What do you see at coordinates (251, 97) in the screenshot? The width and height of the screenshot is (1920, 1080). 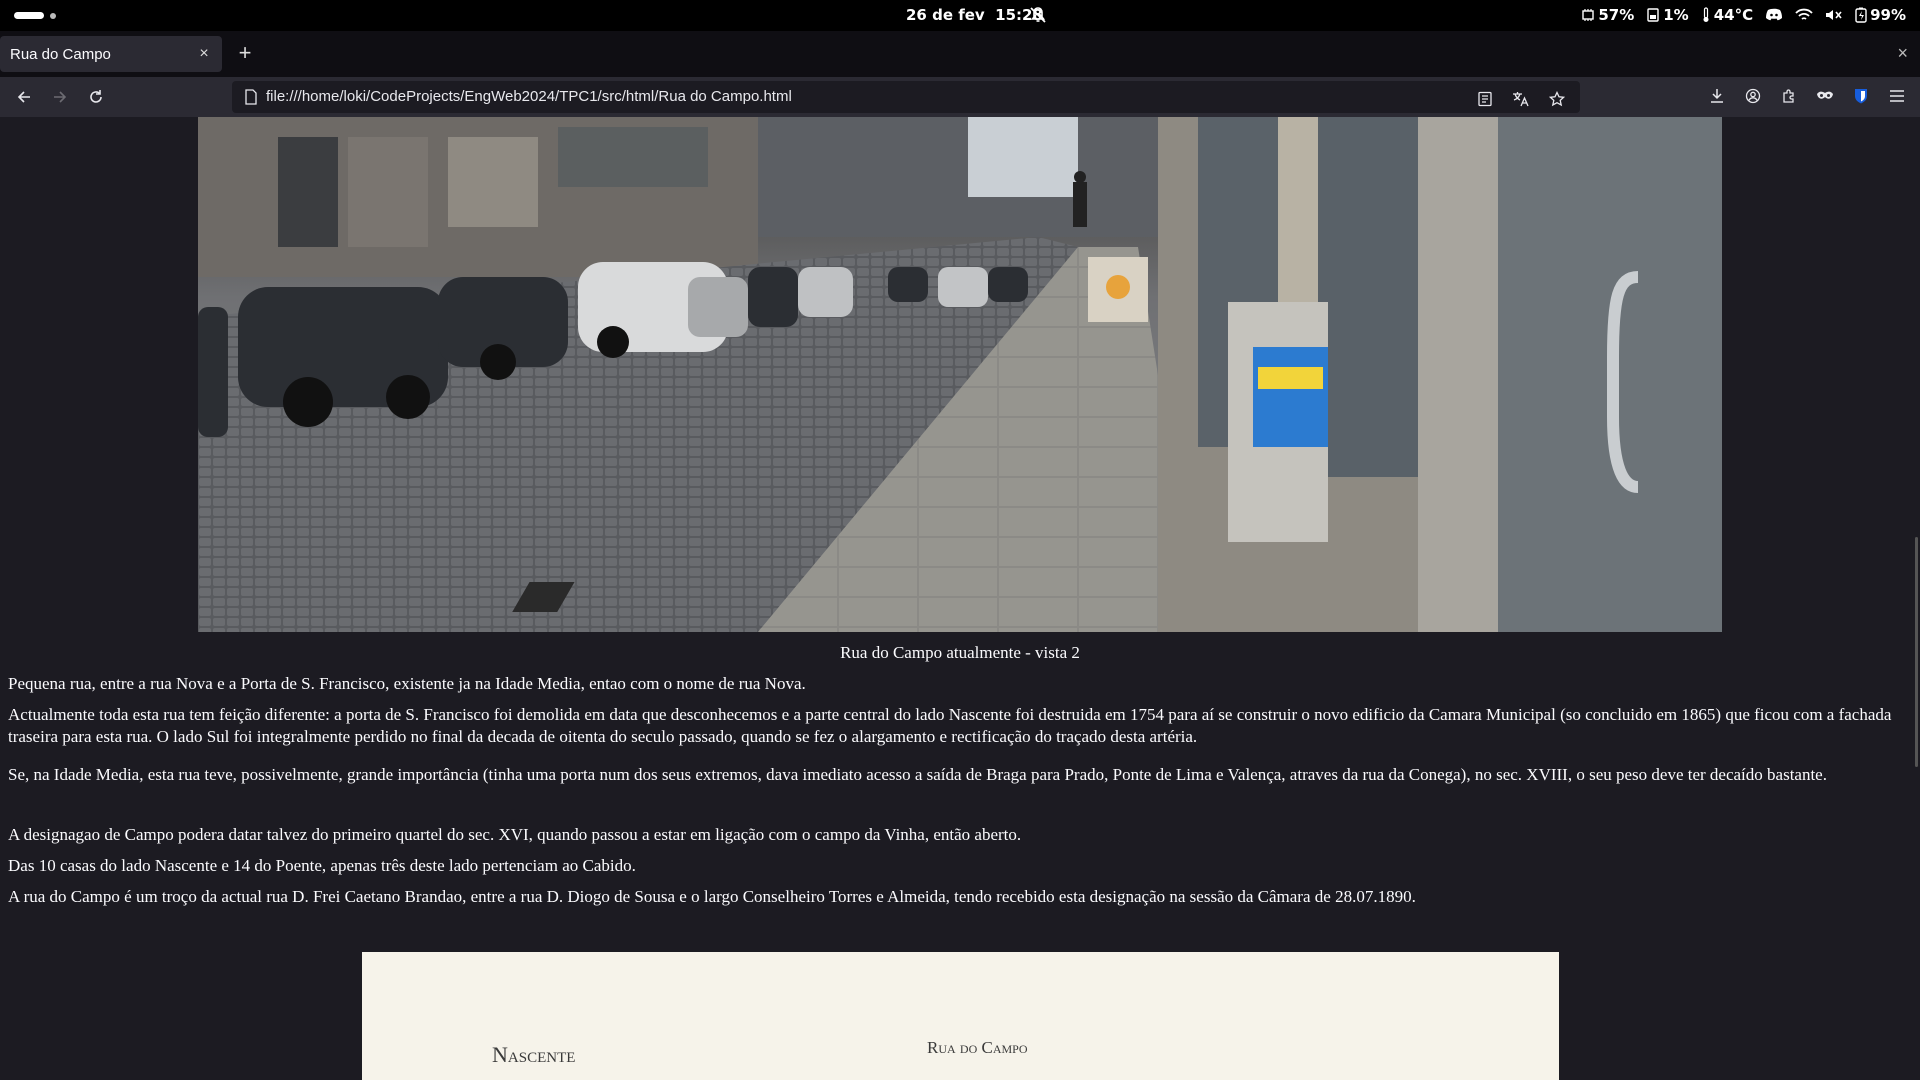 I see `page-icon` at bounding box center [251, 97].